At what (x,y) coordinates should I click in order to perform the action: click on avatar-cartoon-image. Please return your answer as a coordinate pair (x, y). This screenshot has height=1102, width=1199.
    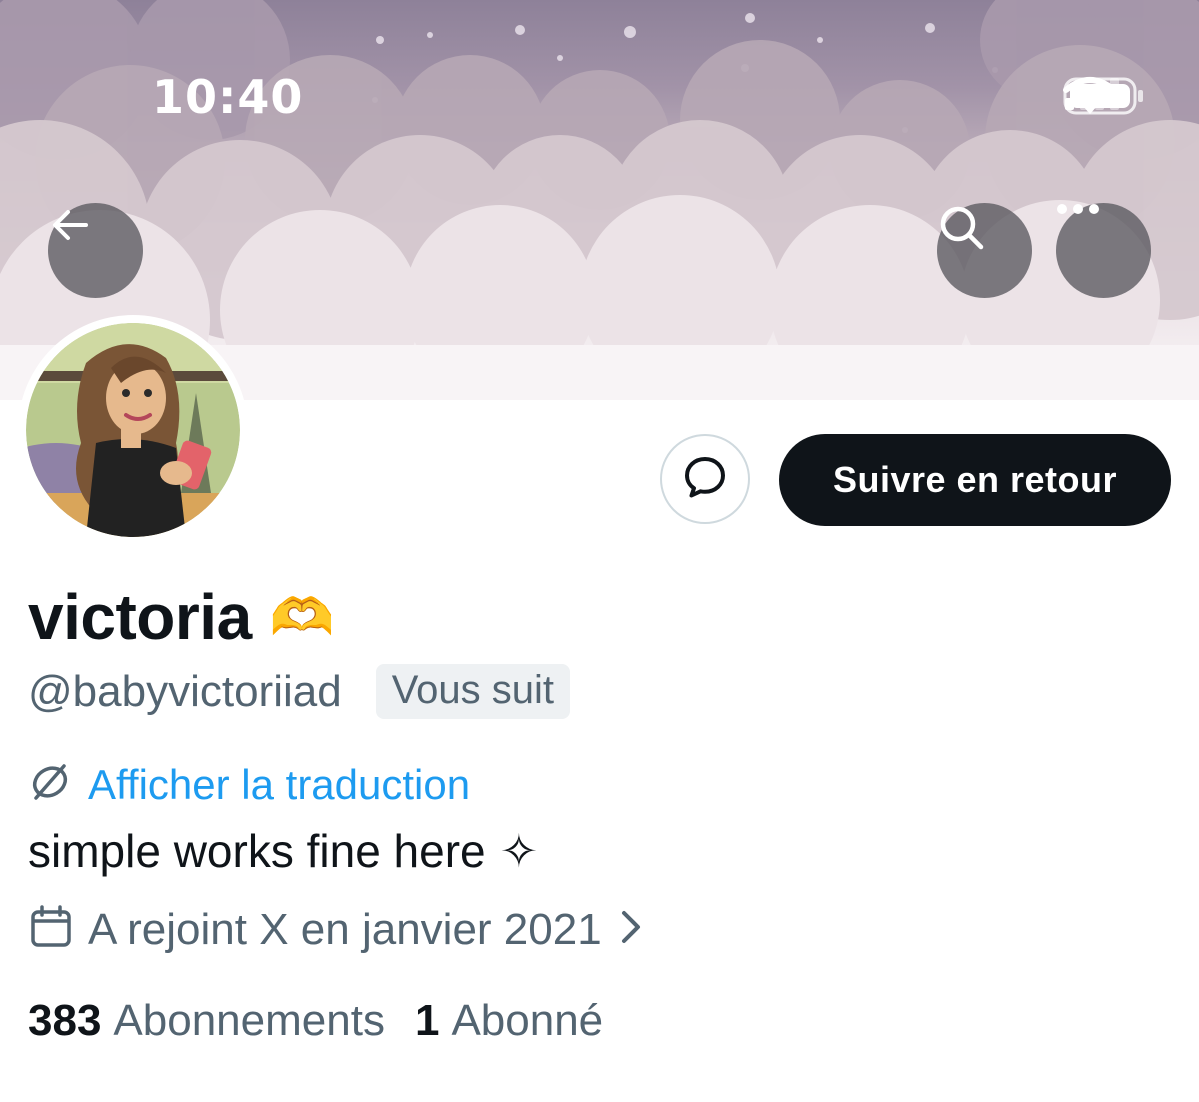
    Looking at the image, I should click on (133, 430).